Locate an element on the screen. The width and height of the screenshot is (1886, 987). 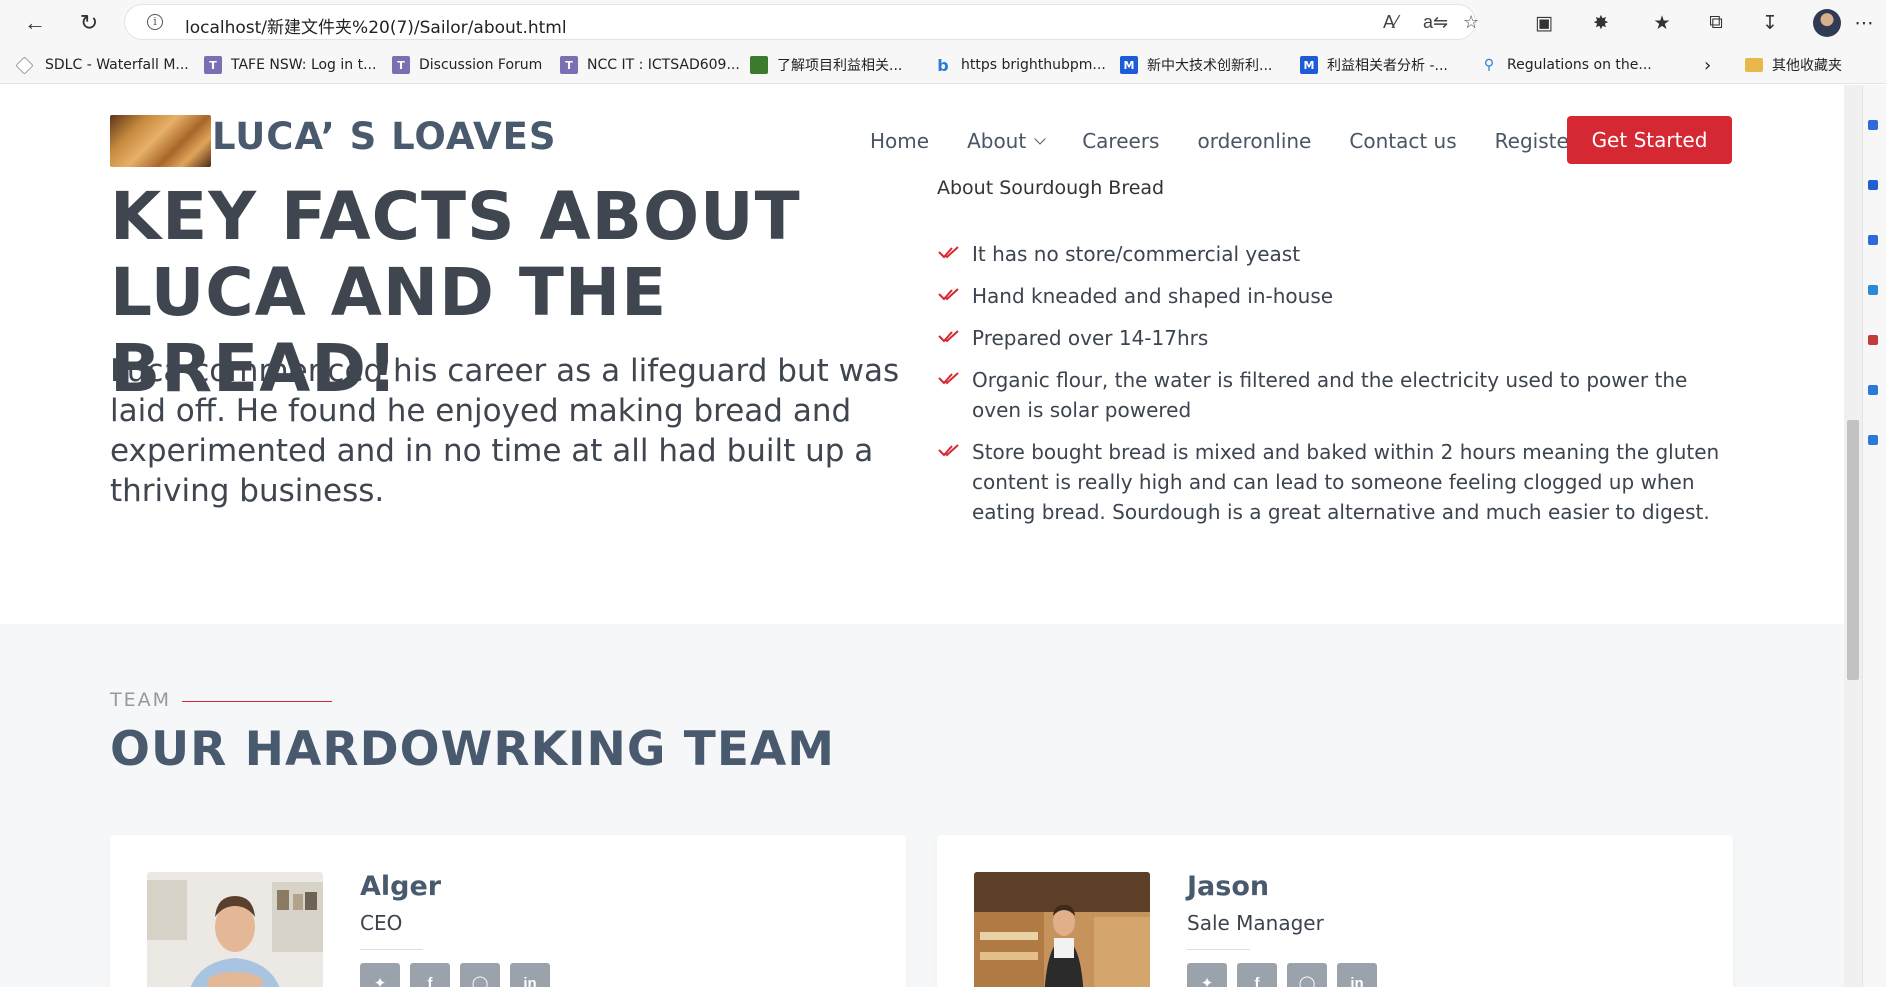
sidebar-send-icon is located at coordinates (1873, 440).